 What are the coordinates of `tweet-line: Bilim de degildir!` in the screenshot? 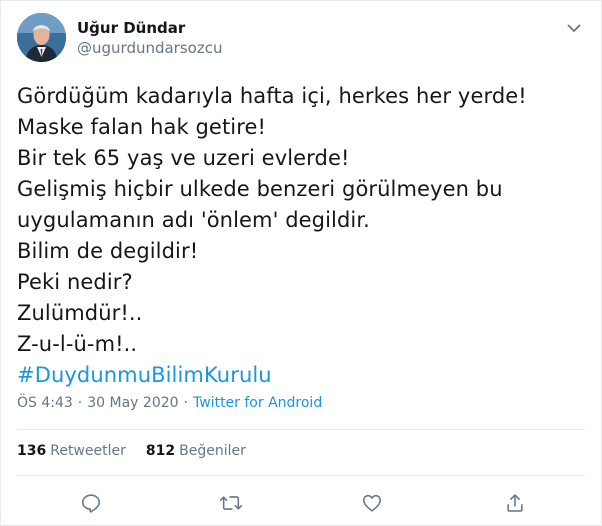 It's located at (108, 251).